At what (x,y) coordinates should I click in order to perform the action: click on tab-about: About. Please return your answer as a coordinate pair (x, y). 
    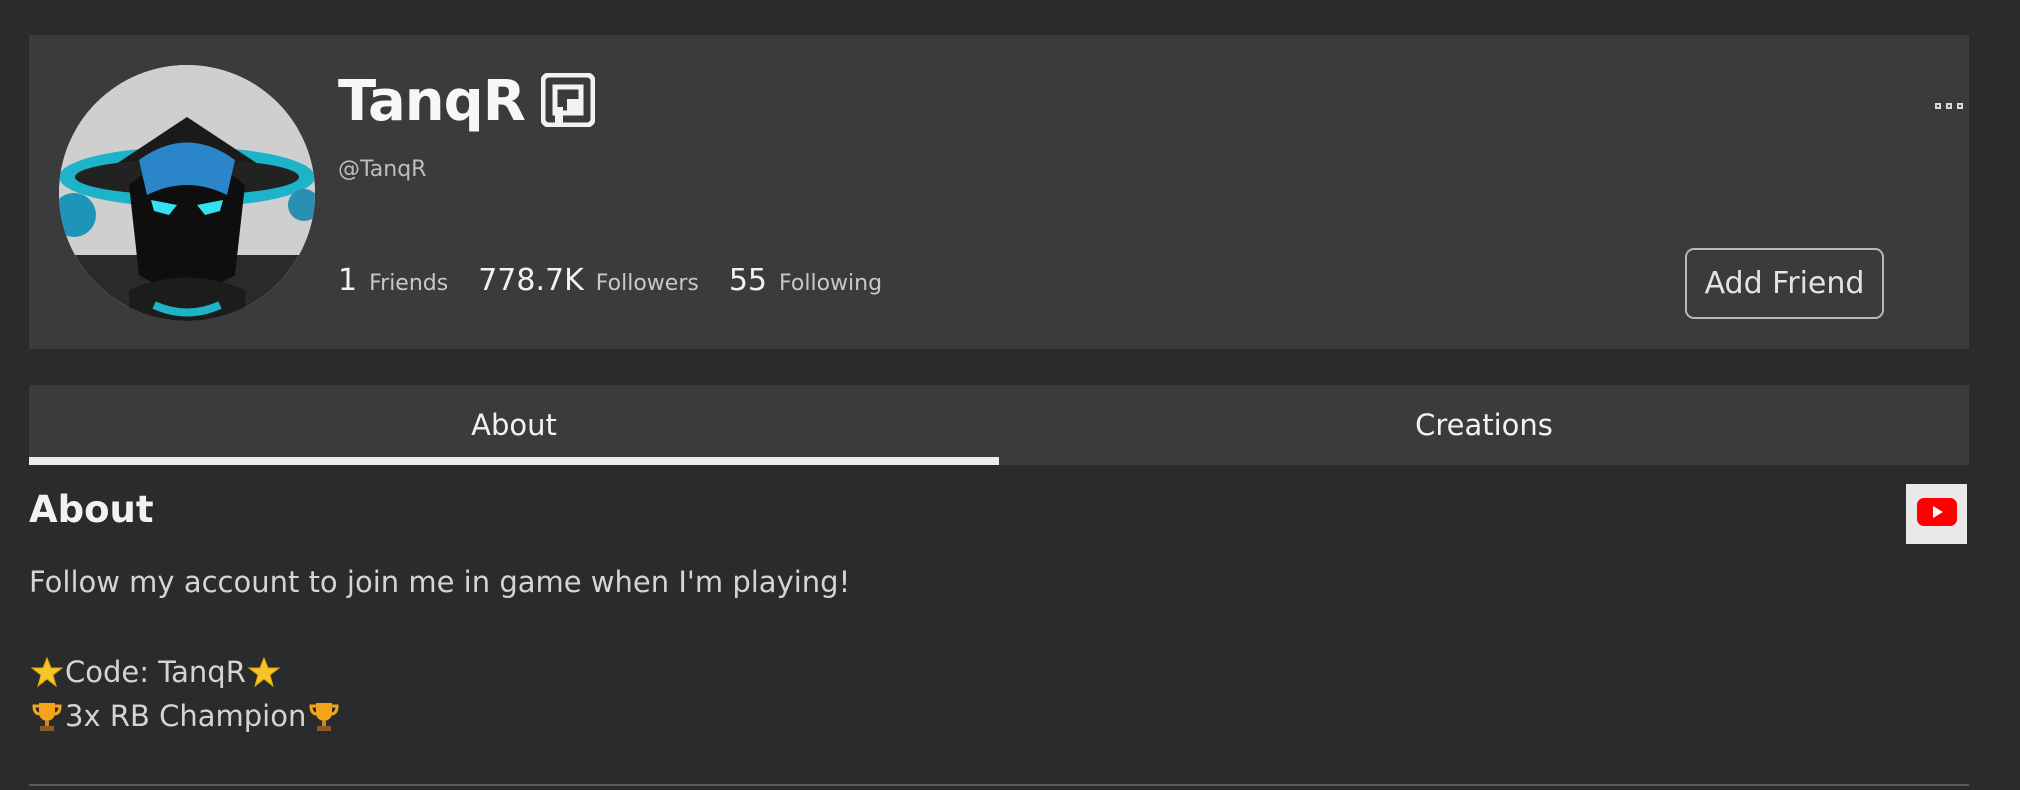
    Looking at the image, I should click on (514, 425).